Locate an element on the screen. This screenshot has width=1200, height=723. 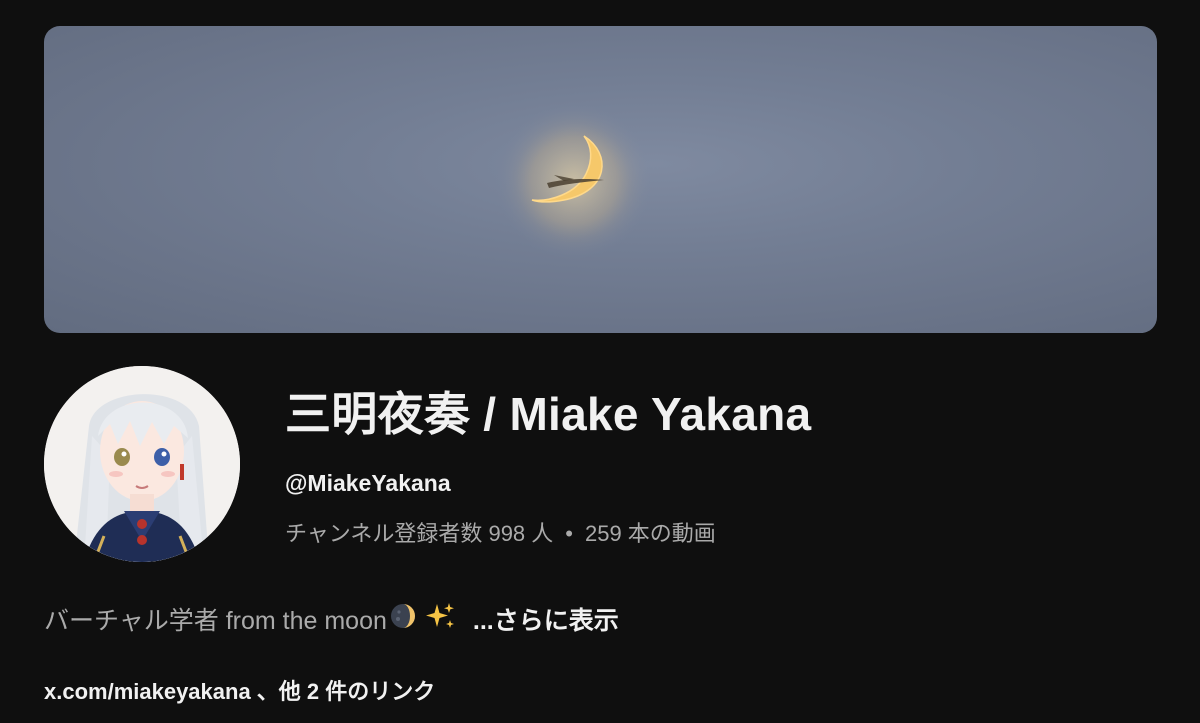
channel-description: バーチャル学者 from the moon ...さらに表示 is located at coordinates (331, 620).